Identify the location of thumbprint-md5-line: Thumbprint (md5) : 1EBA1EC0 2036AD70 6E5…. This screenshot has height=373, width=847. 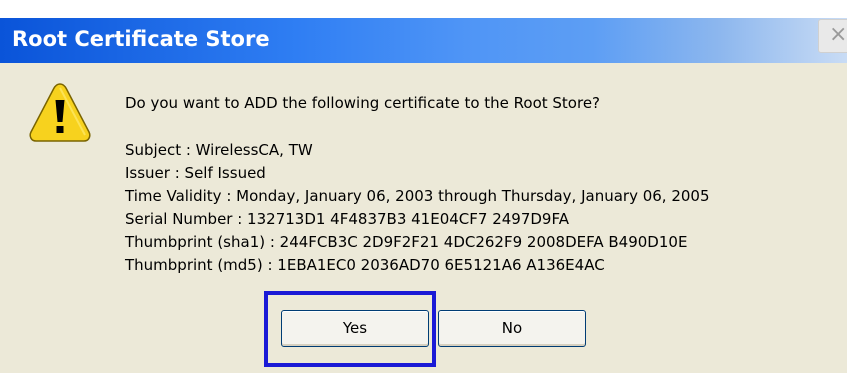
(365, 265).